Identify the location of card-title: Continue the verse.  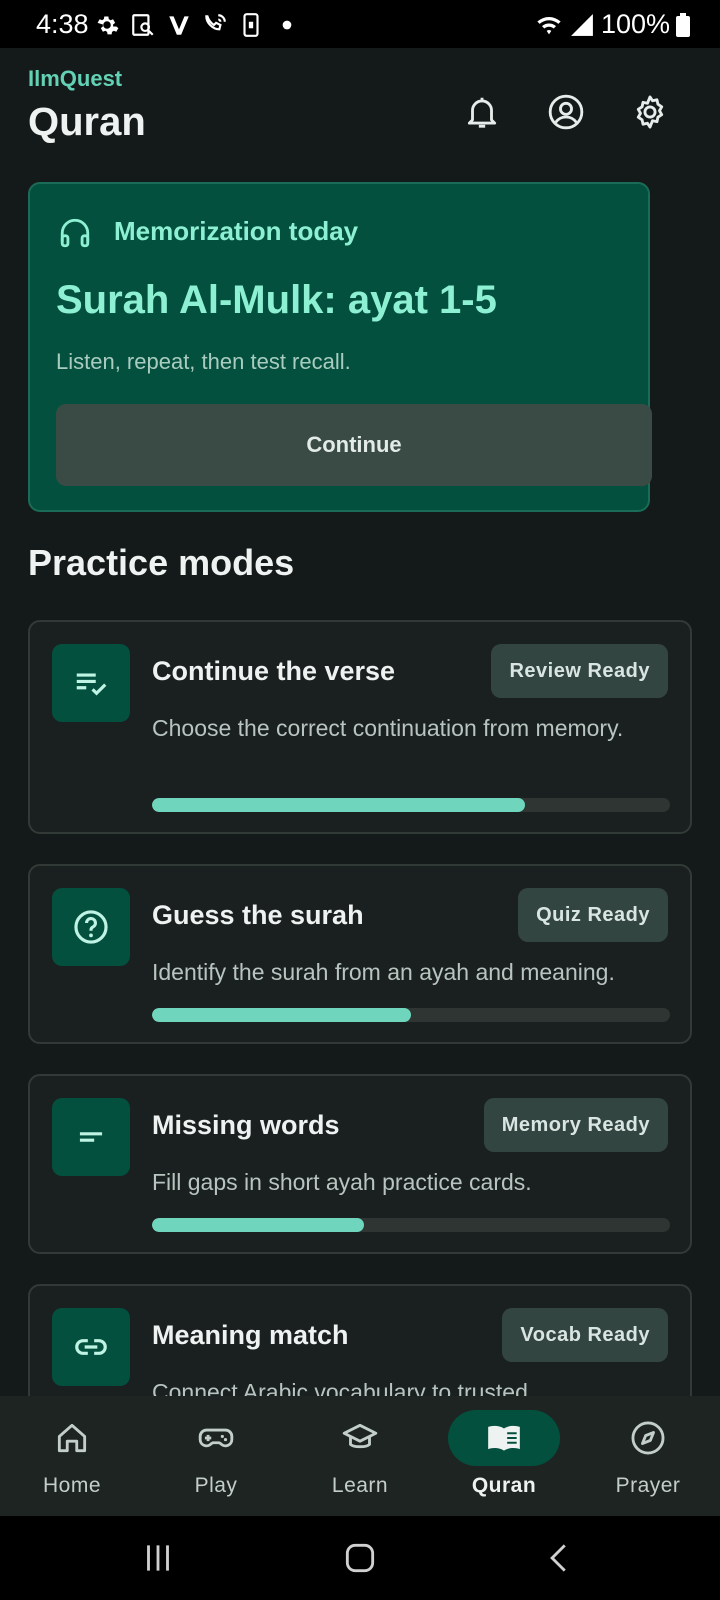
(274, 671).